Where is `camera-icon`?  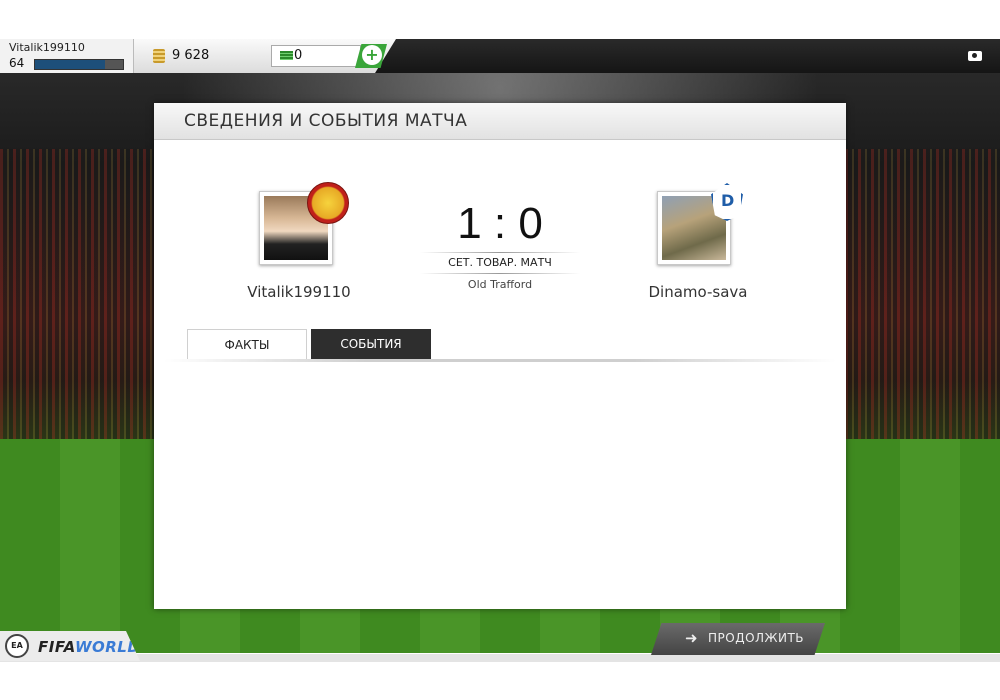
camera-icon is located at coordinates (975, 56).